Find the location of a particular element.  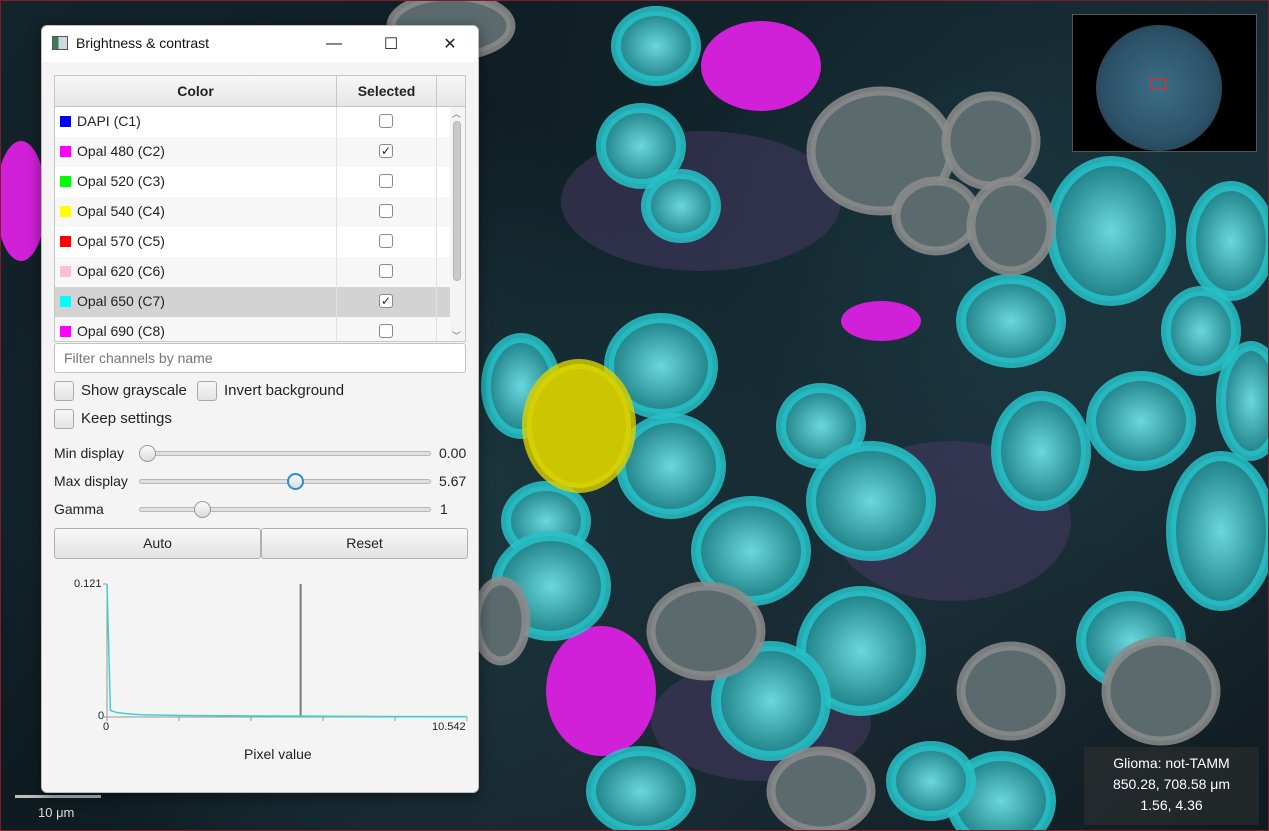

table-row: Opal 690 (C8) is located at coordinates (252, 329).